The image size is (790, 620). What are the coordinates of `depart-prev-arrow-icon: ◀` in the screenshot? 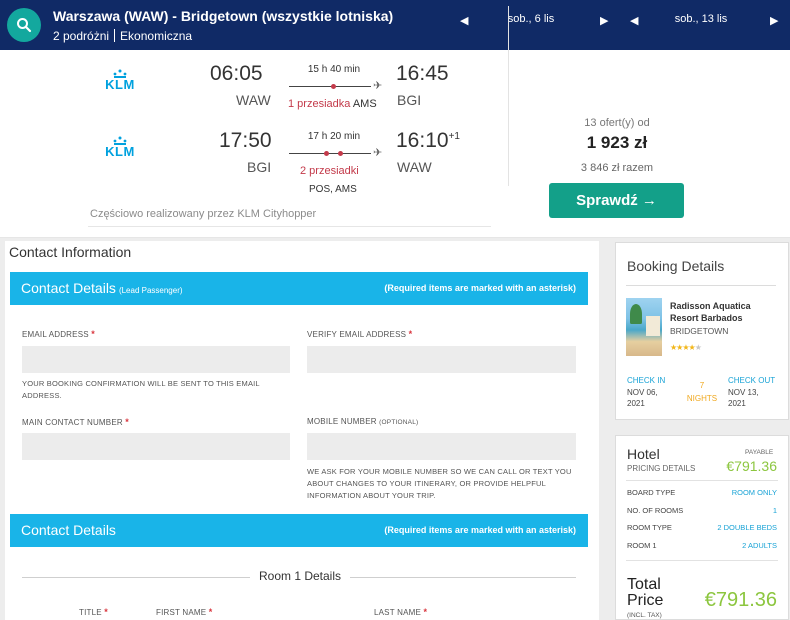 It's located at (464, 20).